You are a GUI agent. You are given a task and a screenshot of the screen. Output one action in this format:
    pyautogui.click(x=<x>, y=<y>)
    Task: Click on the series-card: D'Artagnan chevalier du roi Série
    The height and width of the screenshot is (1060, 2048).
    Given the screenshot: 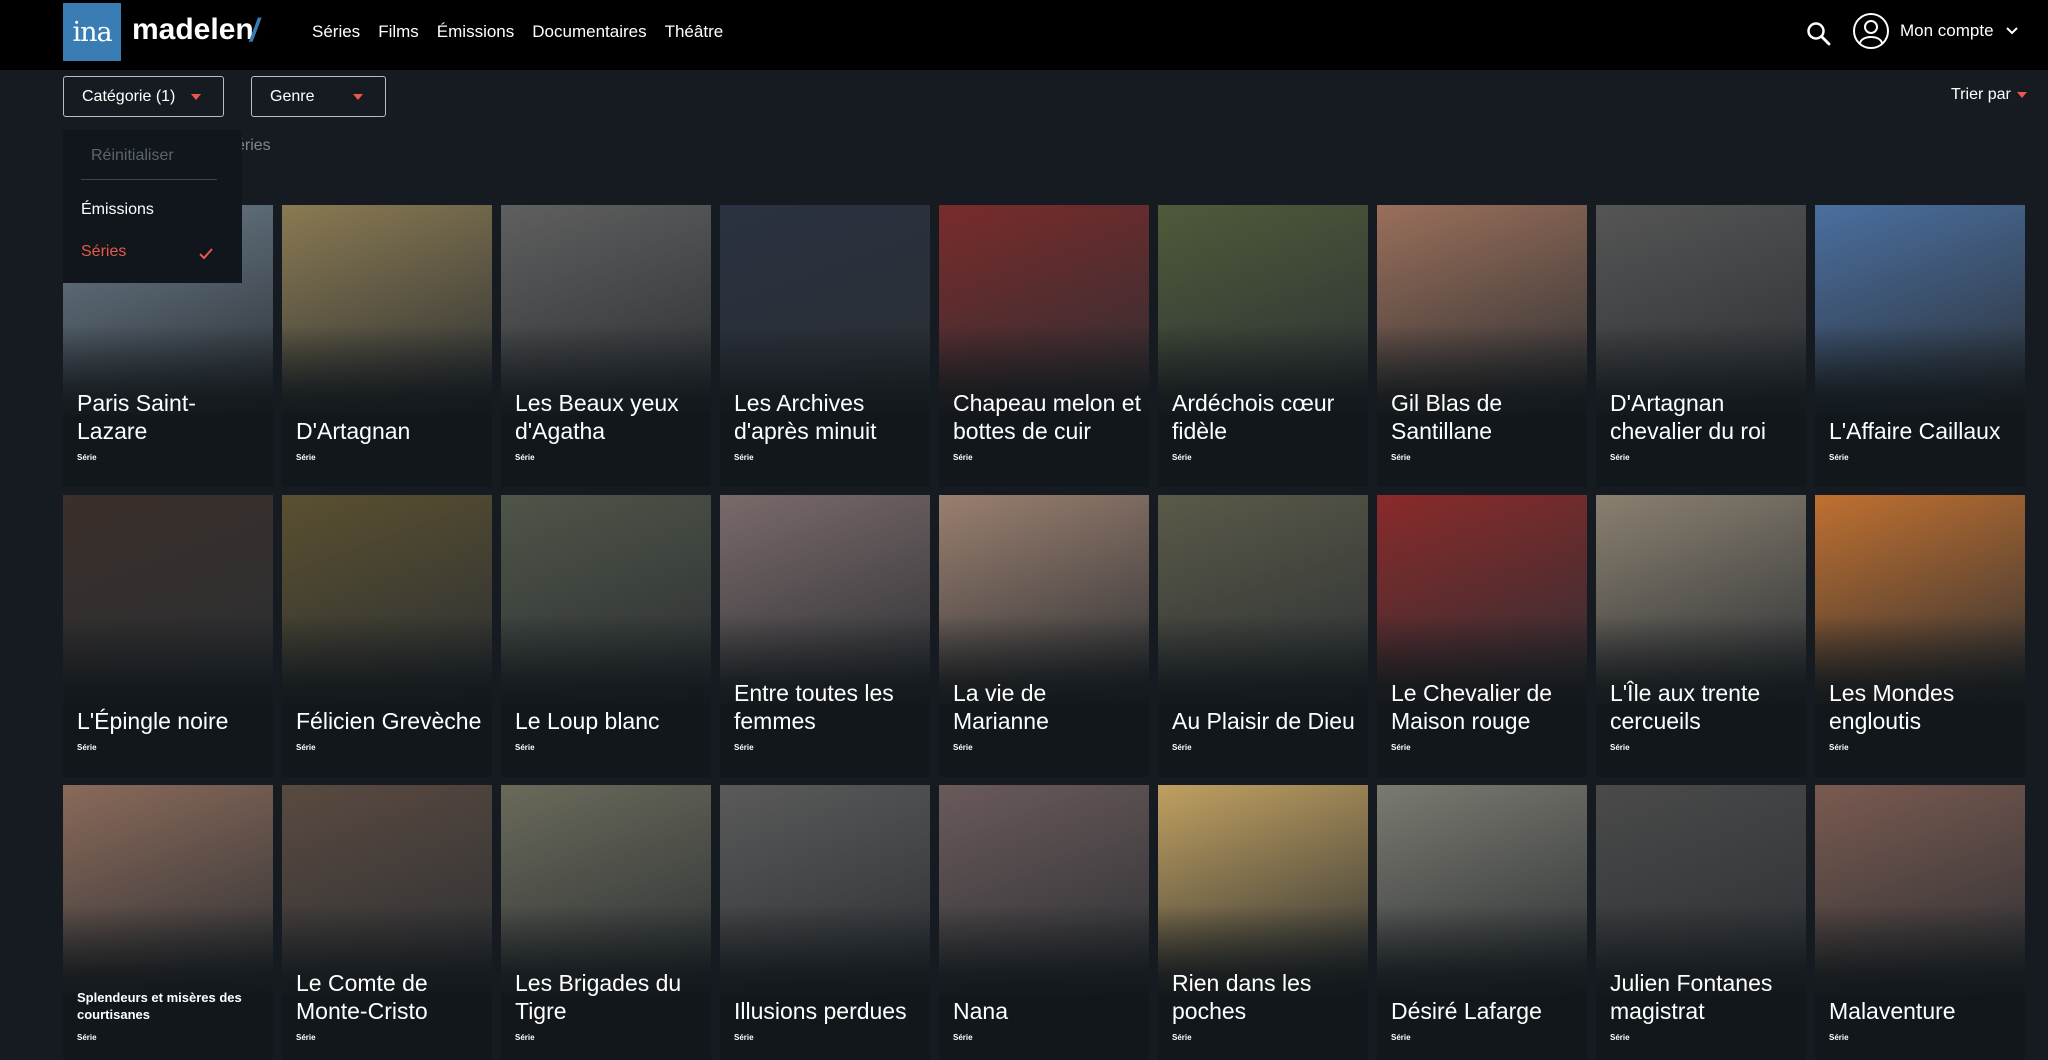 What is the action you would take?
    pyautogui.click(x=1701, y=346)
    